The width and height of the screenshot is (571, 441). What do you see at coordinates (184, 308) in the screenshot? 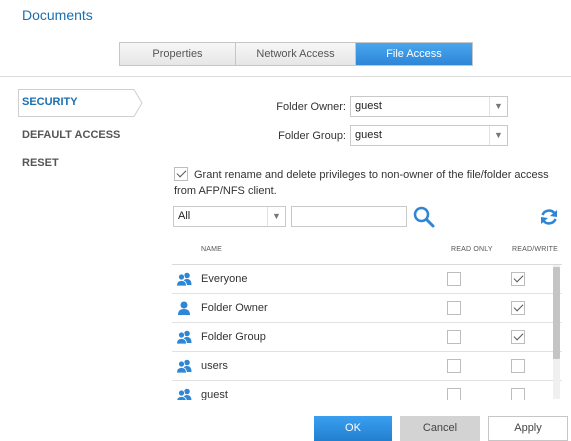
I see `user-icon` at bounding box center [184, 308].